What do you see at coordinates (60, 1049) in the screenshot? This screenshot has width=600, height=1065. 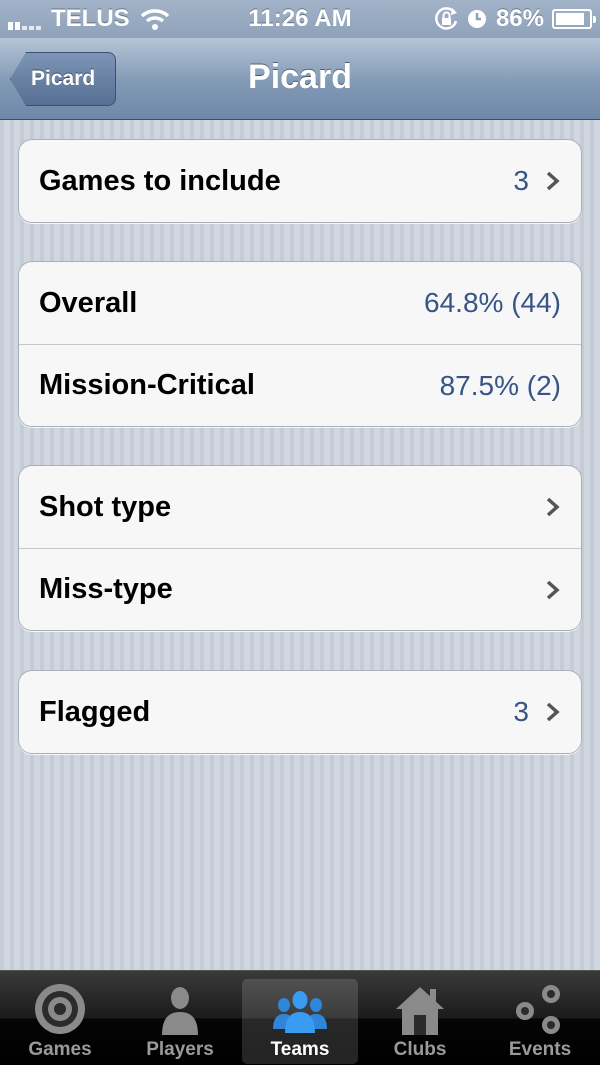 I see `tab-label-games: Games` at bounding box center [60, 1049].